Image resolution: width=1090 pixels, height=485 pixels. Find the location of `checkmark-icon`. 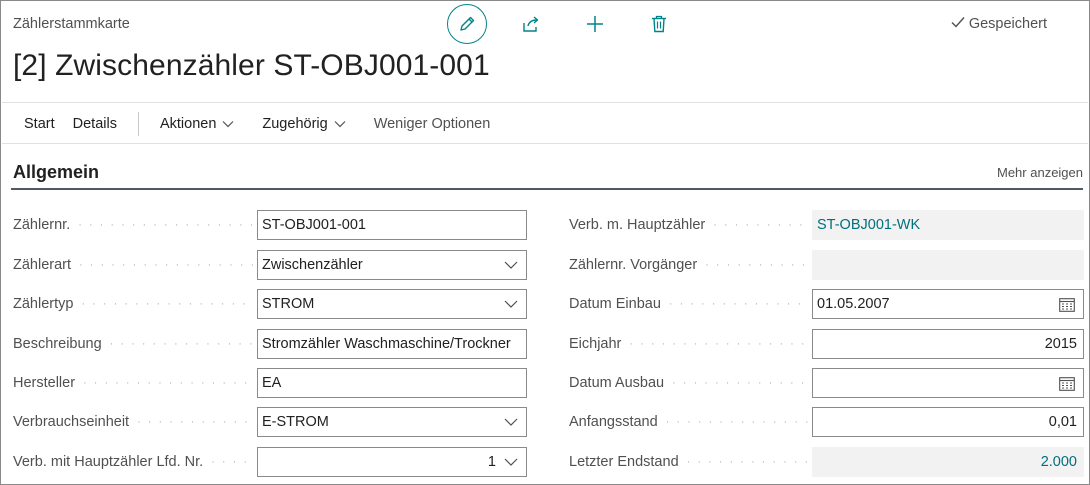

checkmark-icon is located at coordinates (958, 24).